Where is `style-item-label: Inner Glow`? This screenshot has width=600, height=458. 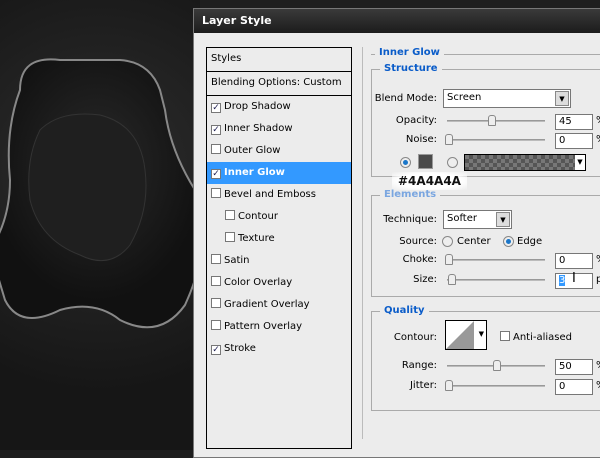 style-item-label: Inner Glow is located at coordinates (254, 172).